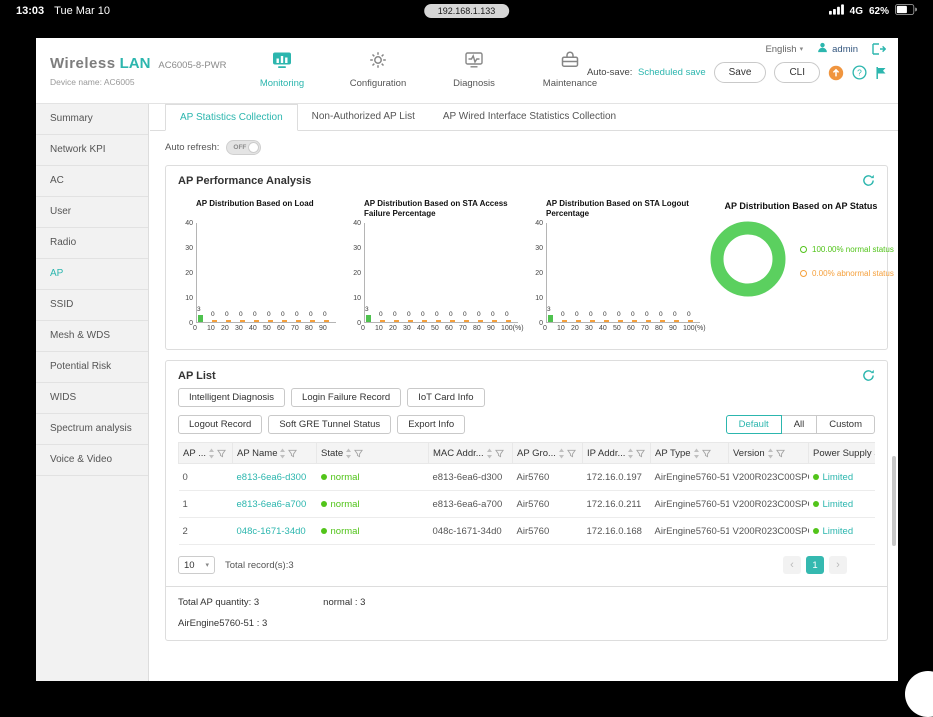 The height and width of the screenshot is (717, 933). Describe the element at coordinates (92, 429) in the screenshot. I see `sidebar-item-spectrum-analysis: Spectrum analysis` at that location.